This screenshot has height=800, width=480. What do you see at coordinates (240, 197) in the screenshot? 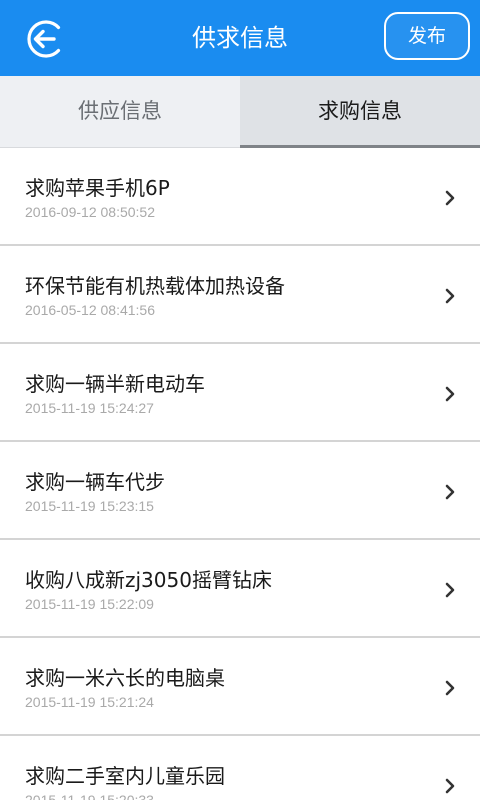
I see `list-item: 求购苹果手机6P 2016-09-12 08:50:52` at bounding box center [240, 197].